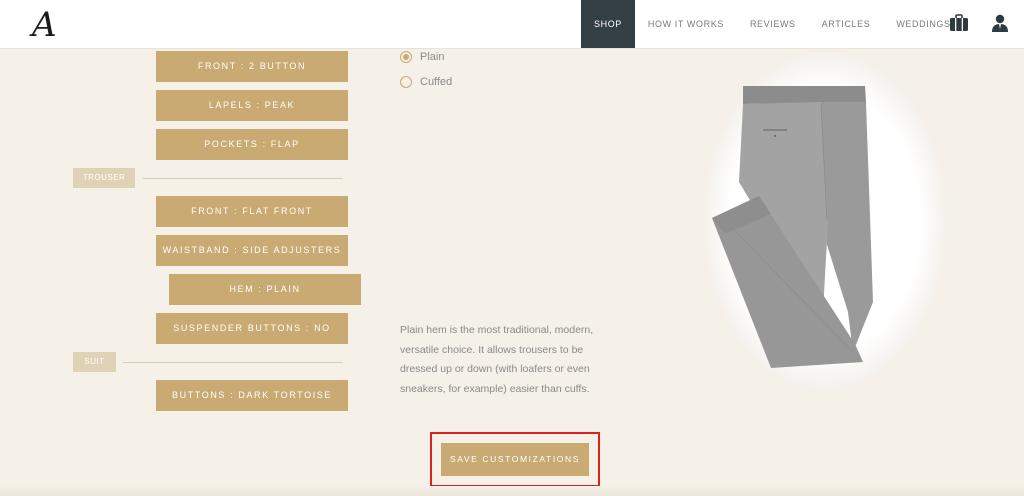 The height and width of the screenshot is (496, 1024). What do you see at coordinates (252, 250) in the screenshot?
I see `option-waistband-button: WAISTBAND : SIDE ADJUSTERS` at bounding box center [252, 250].